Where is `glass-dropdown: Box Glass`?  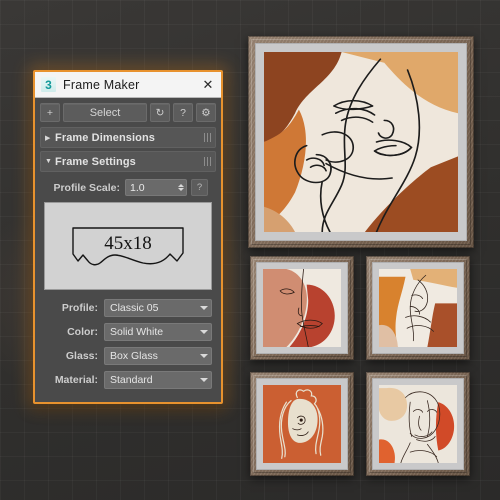 glass-dropdown: Box Glass is located at coordinates (158, 356).